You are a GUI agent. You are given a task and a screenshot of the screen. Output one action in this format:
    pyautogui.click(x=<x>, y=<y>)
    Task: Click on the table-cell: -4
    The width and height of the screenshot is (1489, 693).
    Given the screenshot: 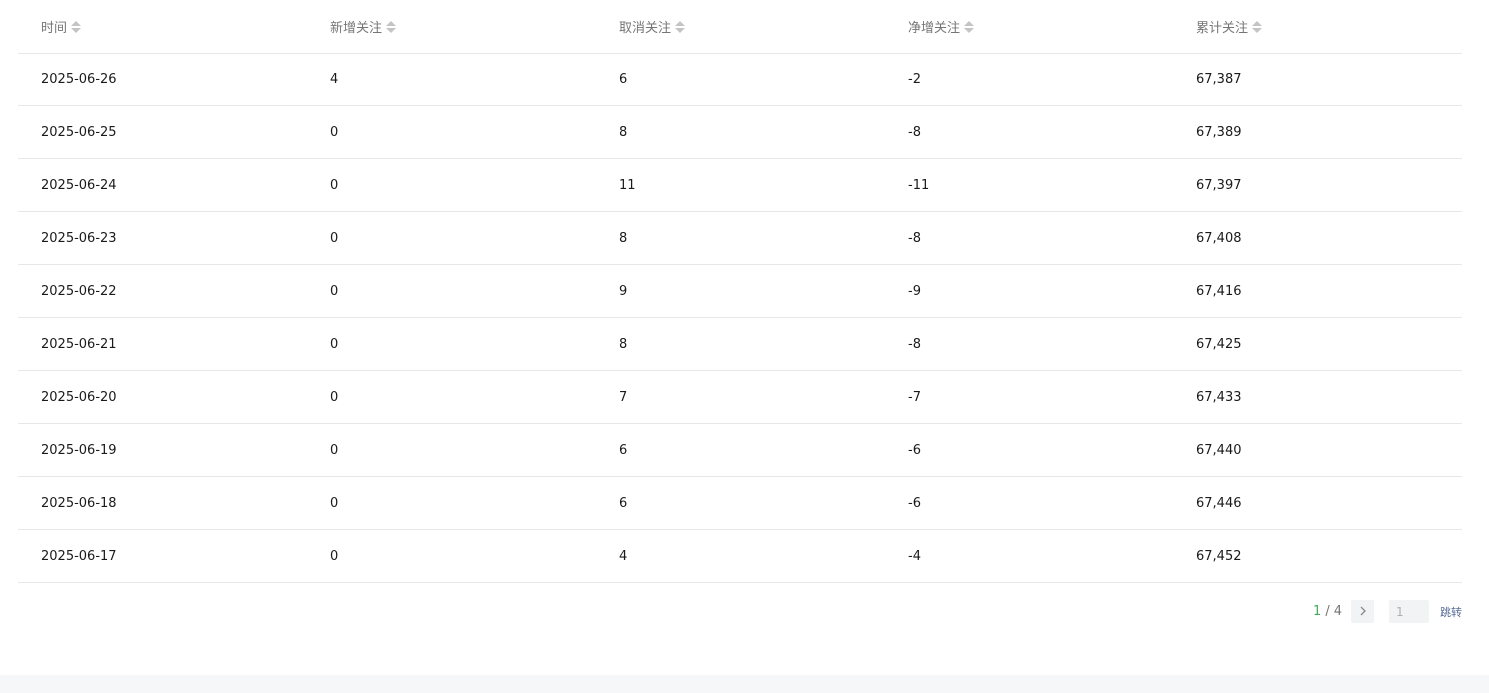 What is the action you would take?
    pyautogui.click(x=914, y=556)
    